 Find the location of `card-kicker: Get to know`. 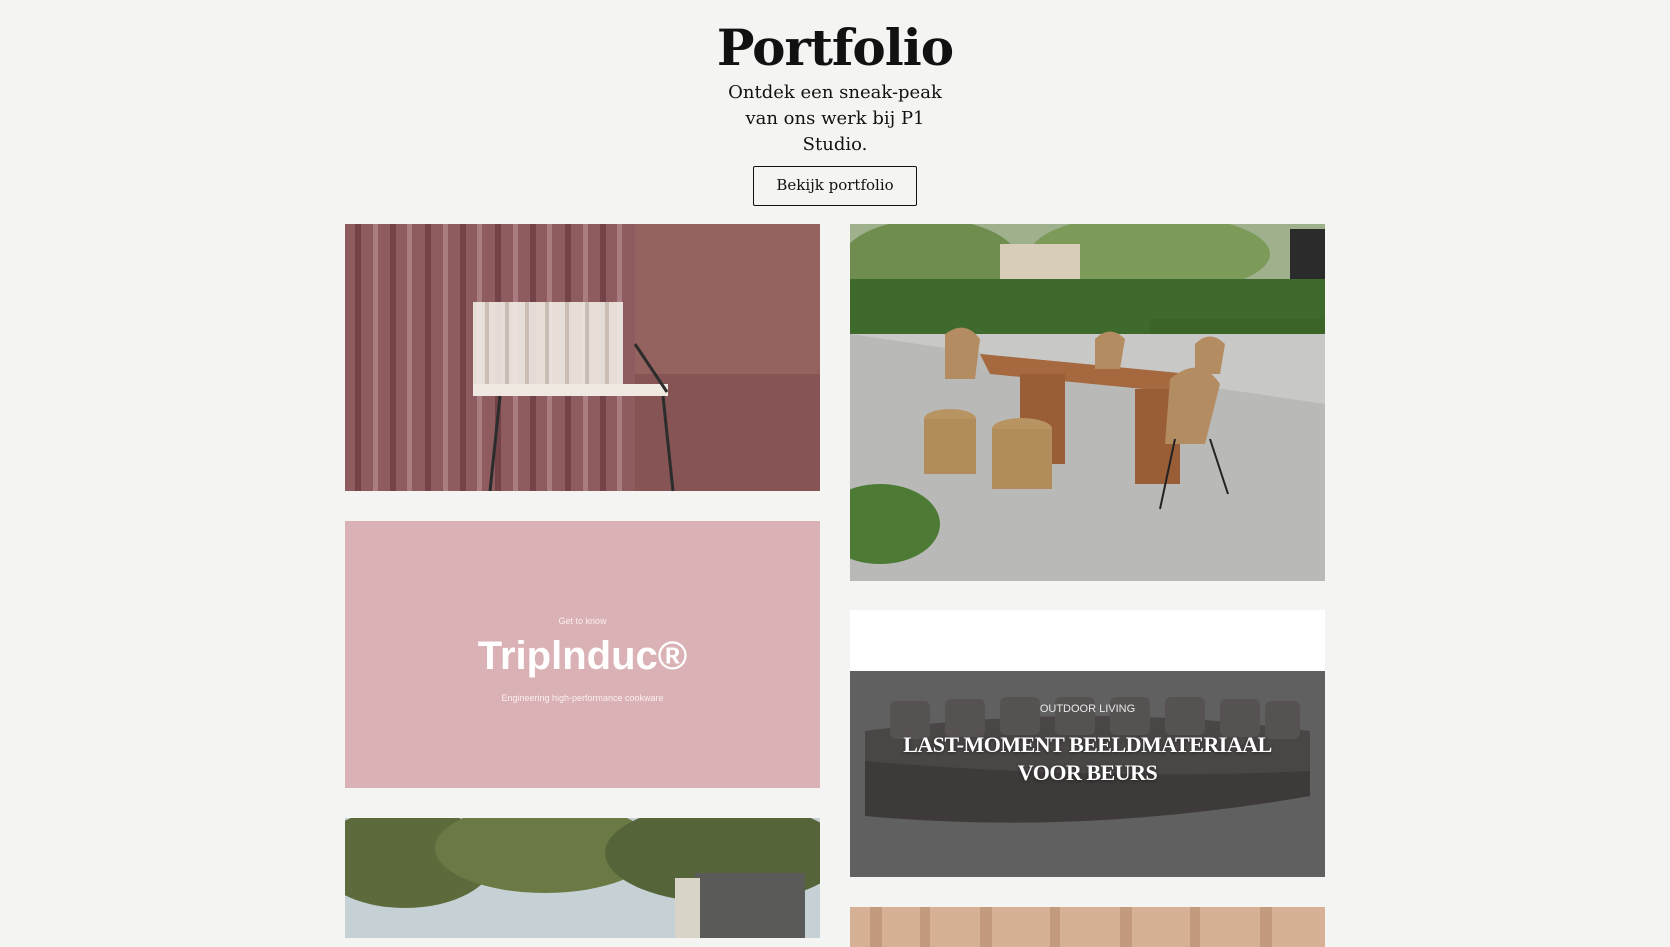

card-kicker: Get to know is located at coordinates (582, 621).